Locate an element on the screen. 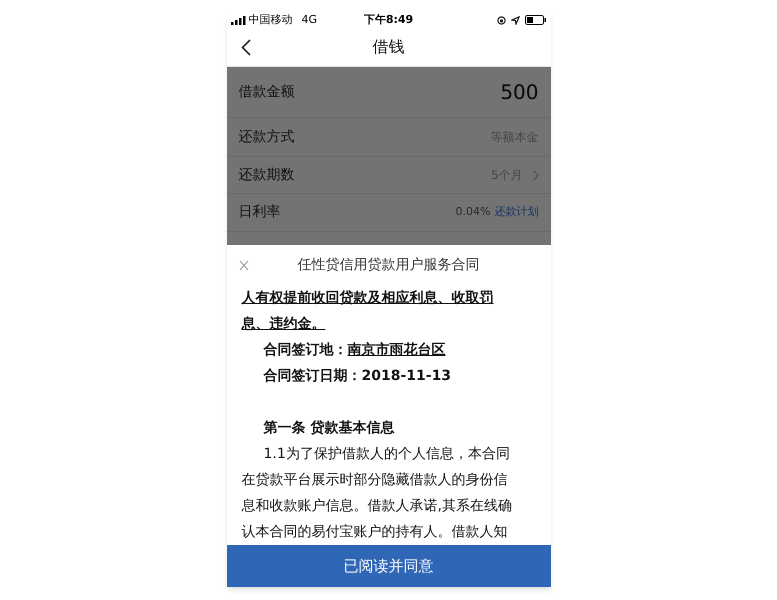 The width and height of the screenshot is (777, 600). network-type: 4G is located at coordinates (310, 20).